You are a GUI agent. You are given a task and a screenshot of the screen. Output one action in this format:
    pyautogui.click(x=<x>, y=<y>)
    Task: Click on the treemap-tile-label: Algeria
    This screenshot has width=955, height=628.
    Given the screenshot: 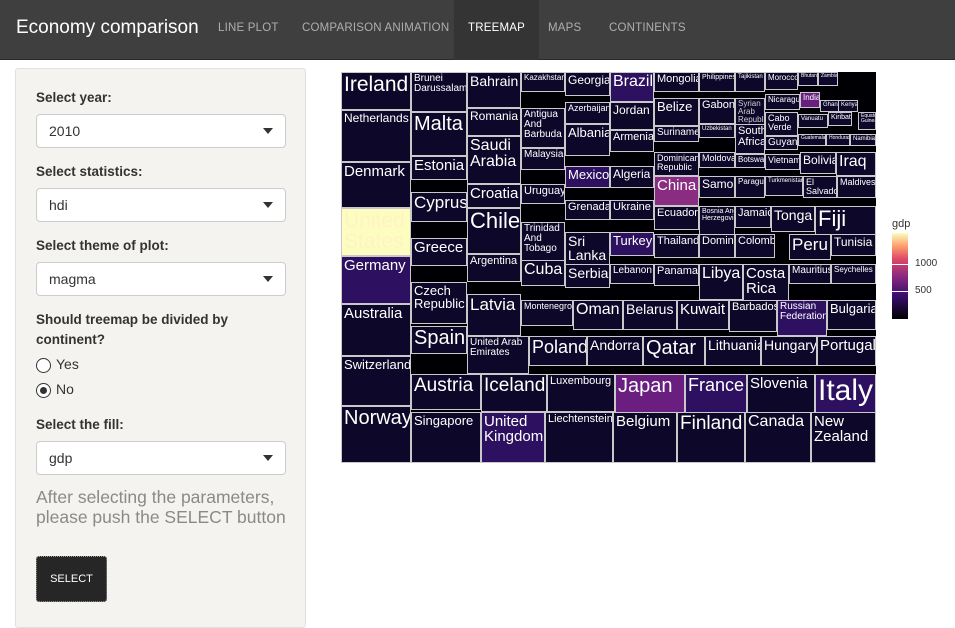 What is the action you would take?
    pyautogui.click(x=632, y=174)
    